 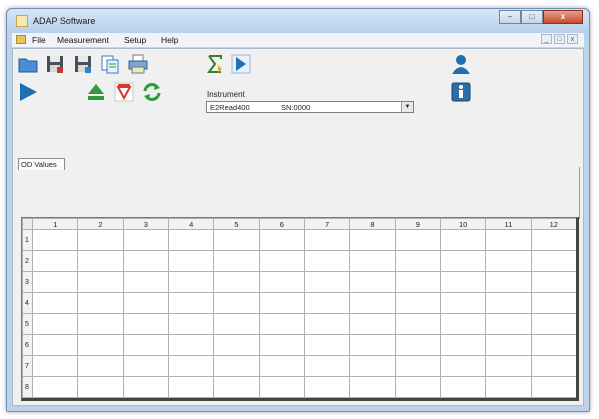 What do you see at coordinates (28, 64) in the screenshot?
I see `open-folder-icon` at bounding box center [28, 64].